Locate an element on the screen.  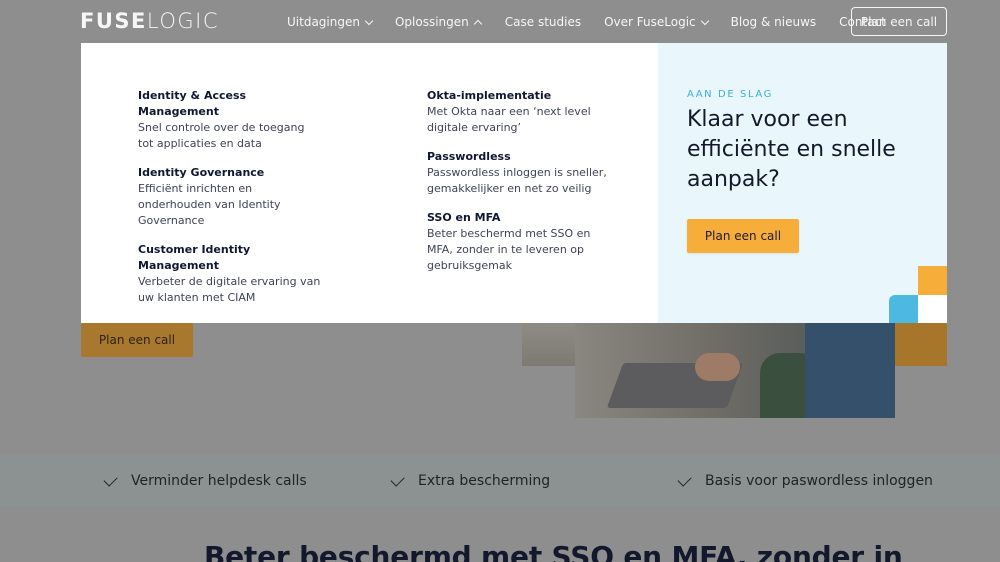
person-arm-image is located at coordinates (850, 370).